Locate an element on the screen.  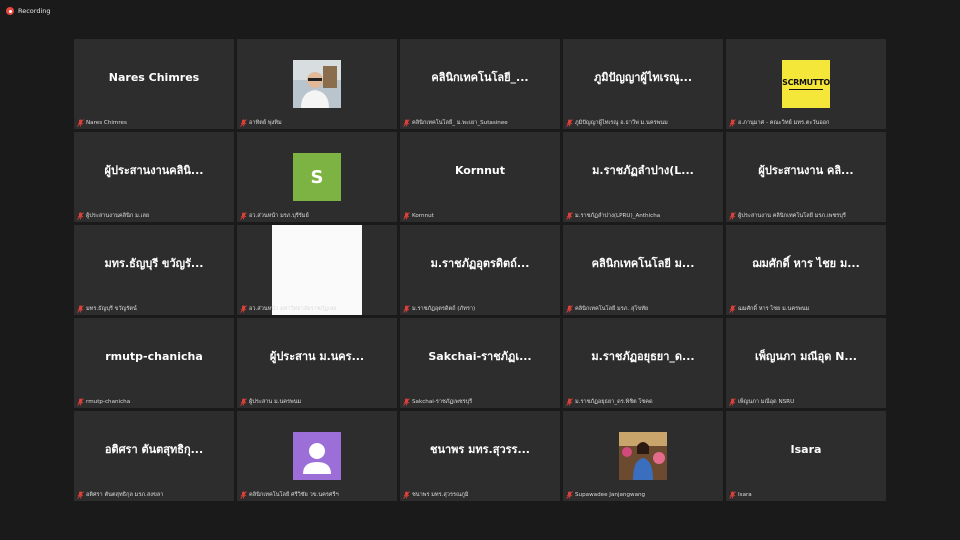
participant-name: ชนาพร มทร.สุวรรณภูมิ is located at coordinates (440, 495).